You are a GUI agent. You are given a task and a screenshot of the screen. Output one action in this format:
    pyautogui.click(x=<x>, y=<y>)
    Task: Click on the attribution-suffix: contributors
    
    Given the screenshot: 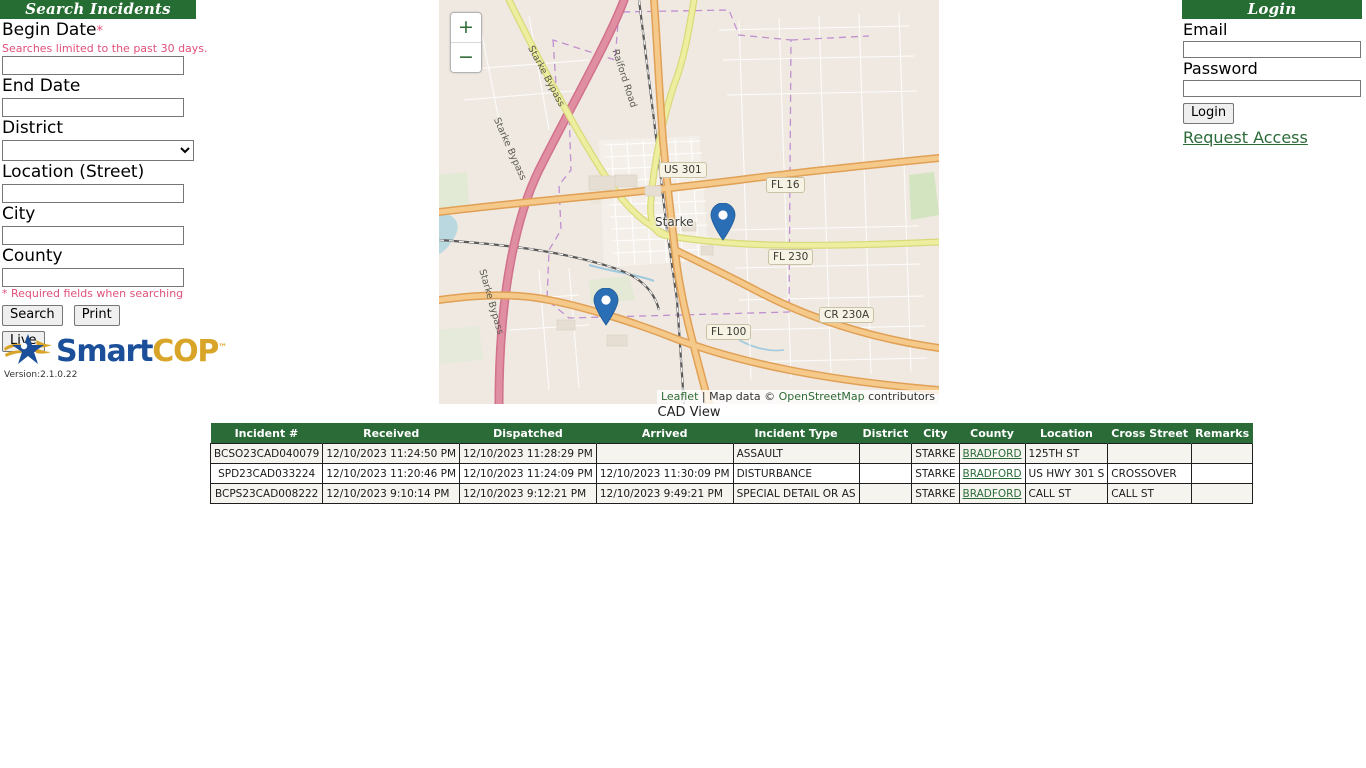 What is the action you would take?
    pyautogui.click(x=899, y=396)
    